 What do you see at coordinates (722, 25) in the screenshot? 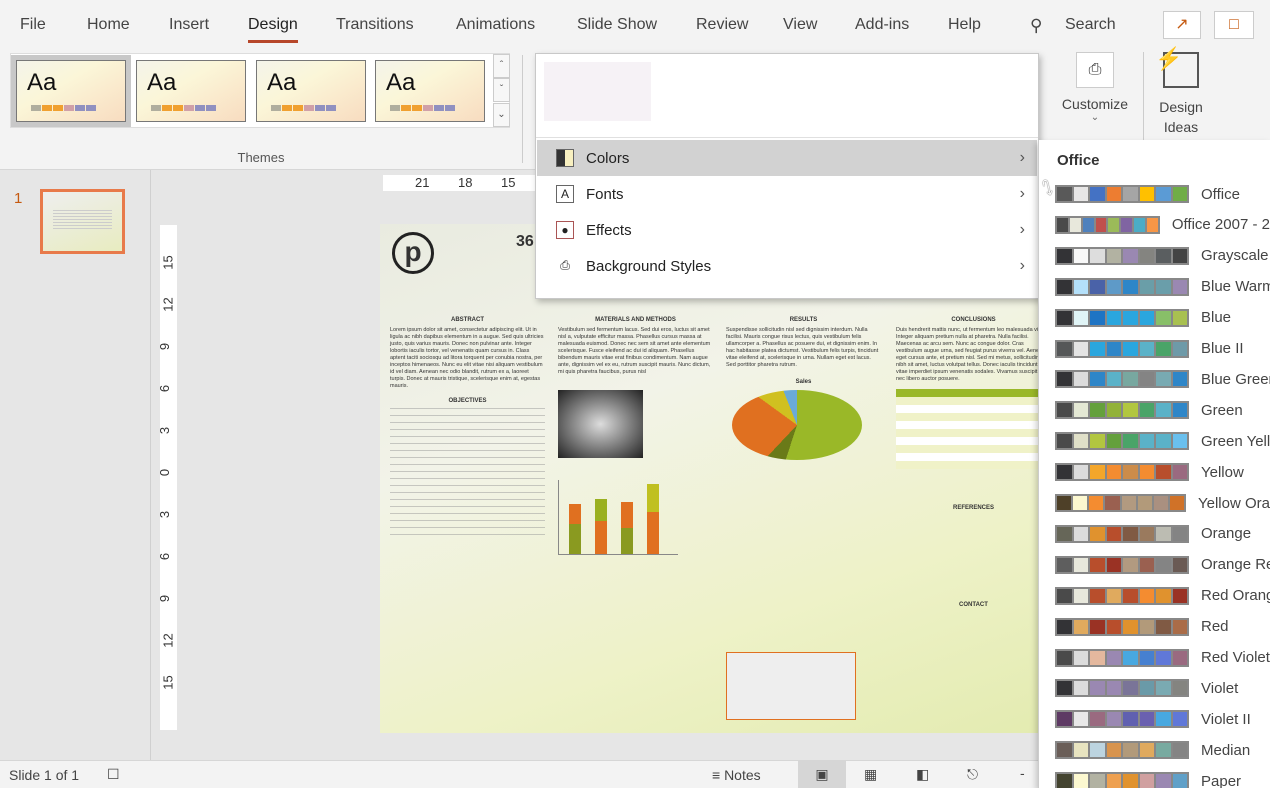
I see `tab-review: Review` at bounding box center [722, 25].